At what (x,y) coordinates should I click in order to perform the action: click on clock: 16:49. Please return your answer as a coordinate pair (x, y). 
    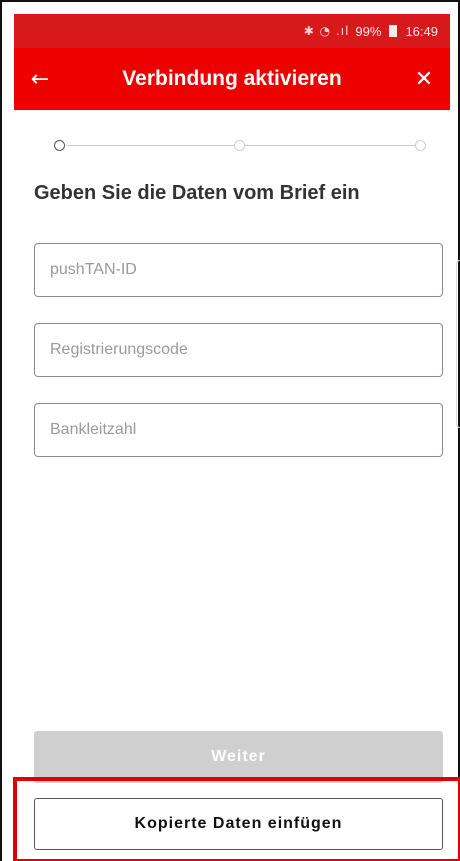
    Looking at the image, I should click on (421, 31).